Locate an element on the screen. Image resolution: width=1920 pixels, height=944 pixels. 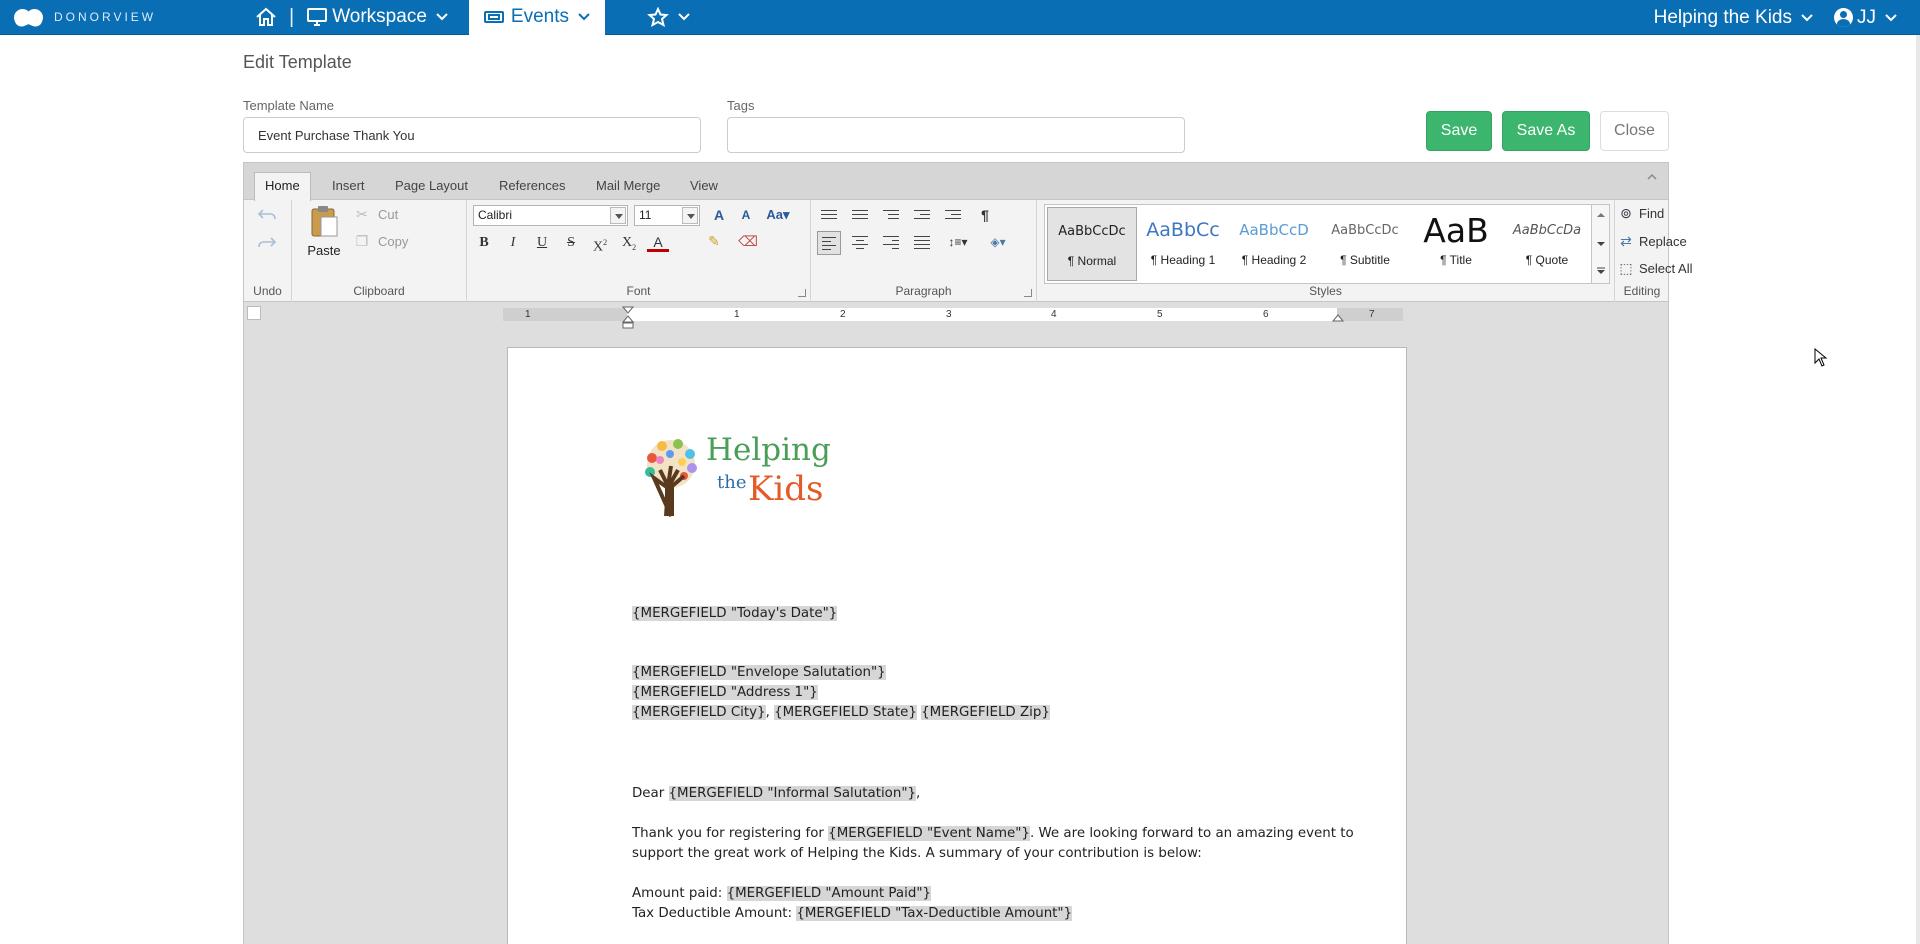
home-button is located at coordinates (266, 17).